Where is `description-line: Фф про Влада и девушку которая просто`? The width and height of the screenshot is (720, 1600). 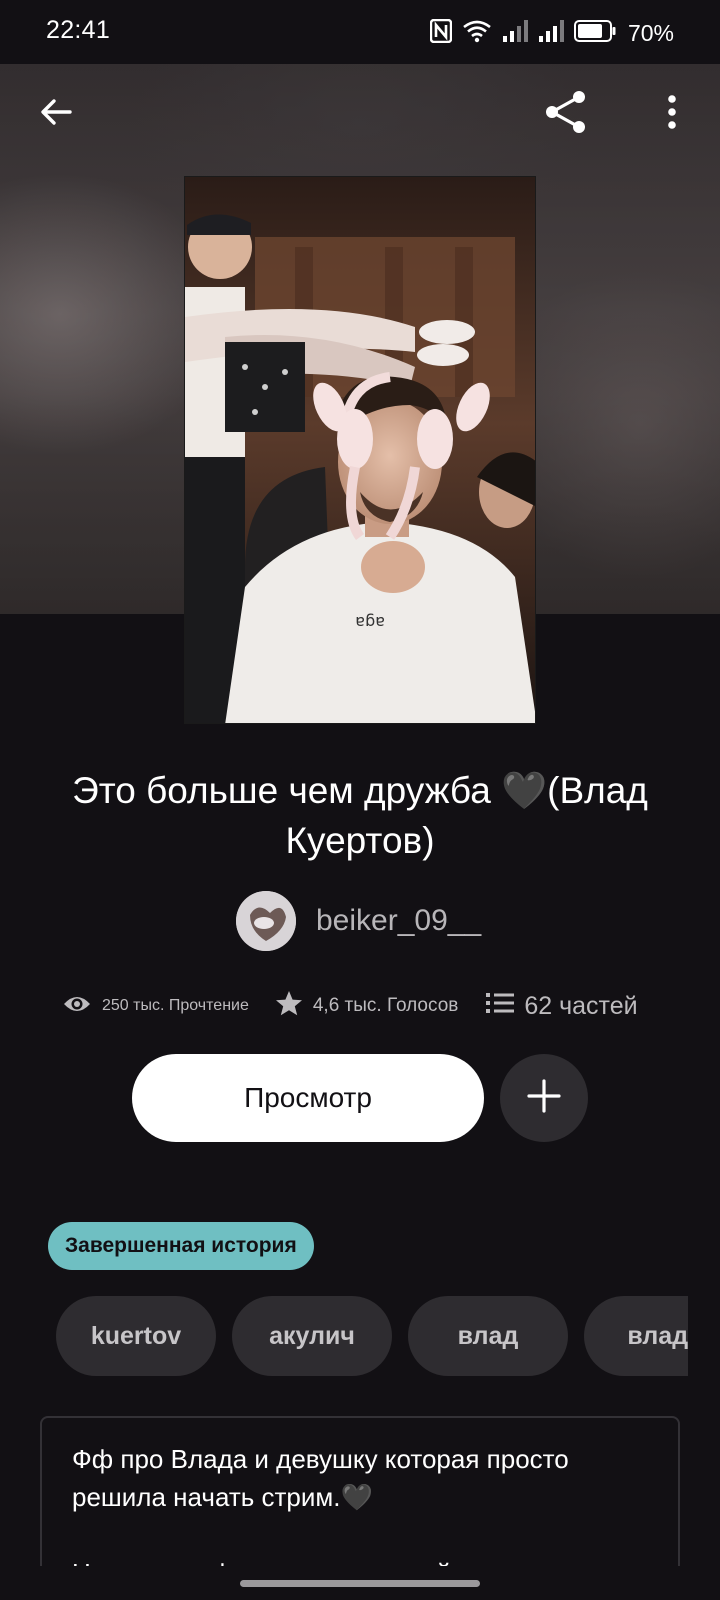 description-line: Фф про Влада и девушку которая просто is located at coordinates (320, 1459).